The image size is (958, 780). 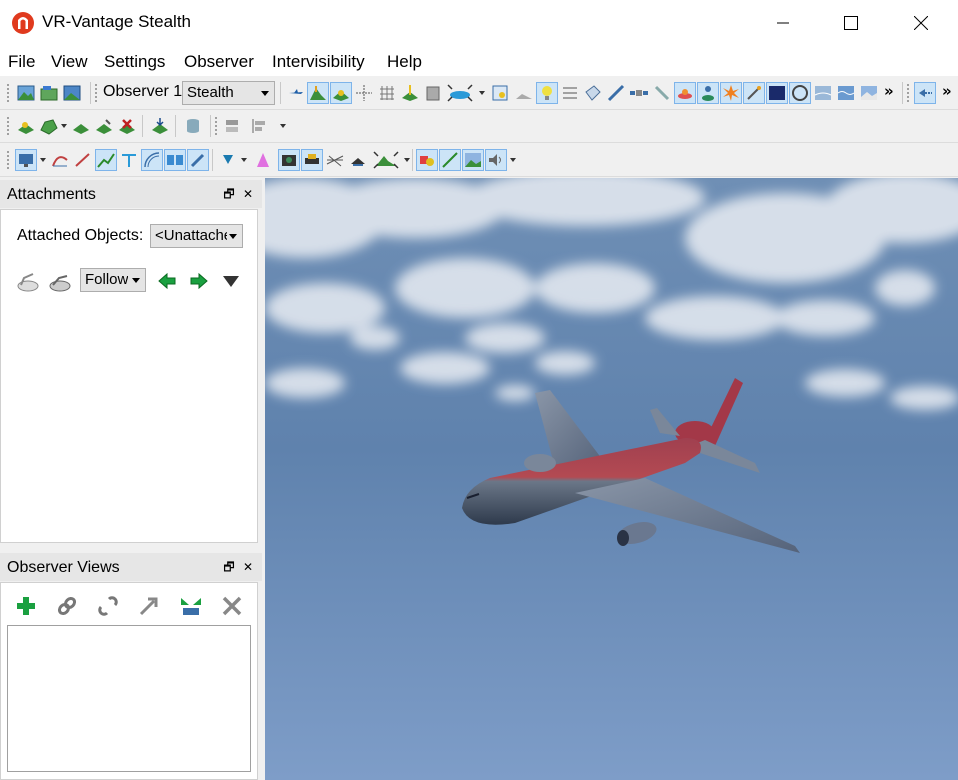 What do you see at coordinates (925, 93) in the screenshot?
I see `back-view-button` at bounding box center [925, 93].